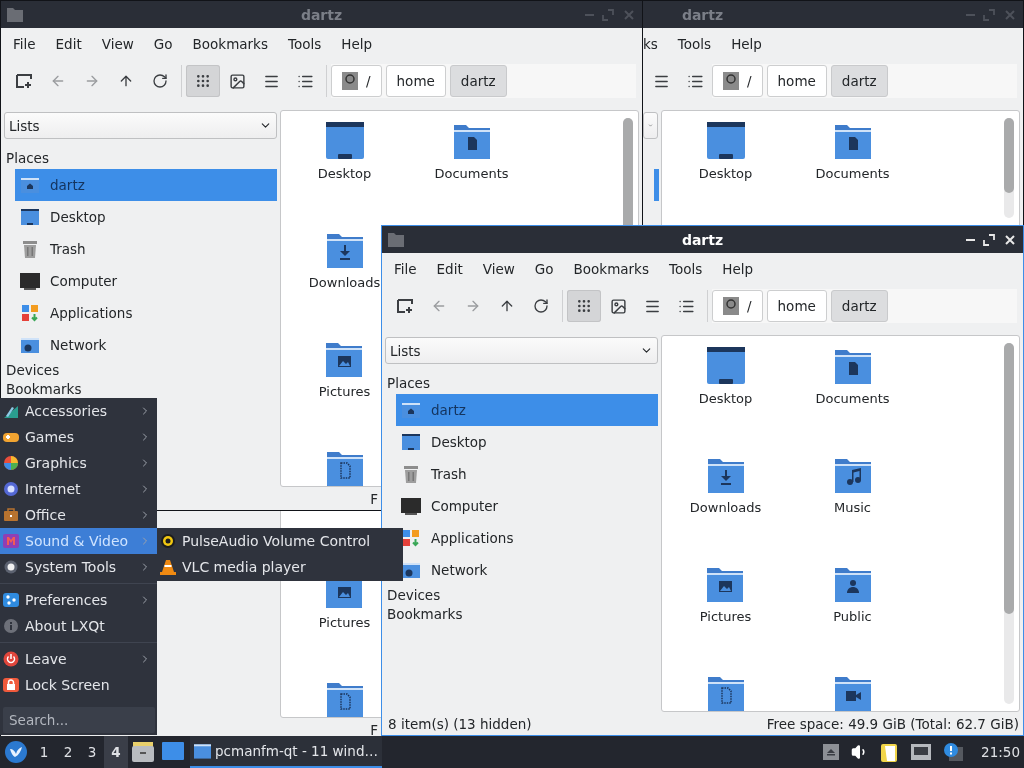 This screenshot has height=768, width=1024. Describe the element at coordinates (78, 489) in the screenshot. I see `menu-item: Internet` at that location.